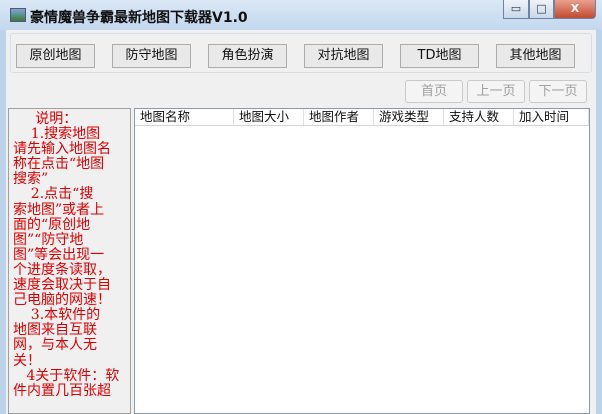 The width and height of the screenshot is (602, 414). Describe the element at coordinates (55, 345) in the screenshot. I see `instruction-line: 网，与本人无` at that location.